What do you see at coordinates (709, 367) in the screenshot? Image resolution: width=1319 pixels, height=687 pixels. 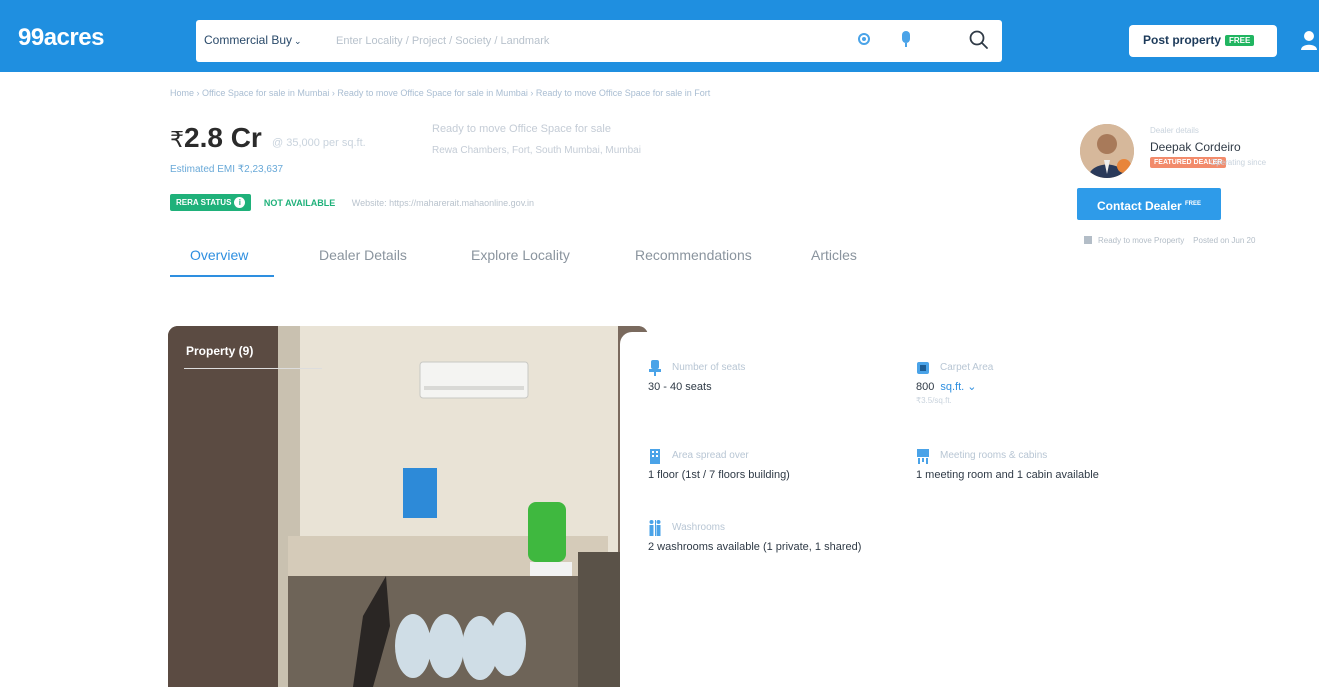 I see `detail-label: Number of seats` at bounding box center [709, 367].